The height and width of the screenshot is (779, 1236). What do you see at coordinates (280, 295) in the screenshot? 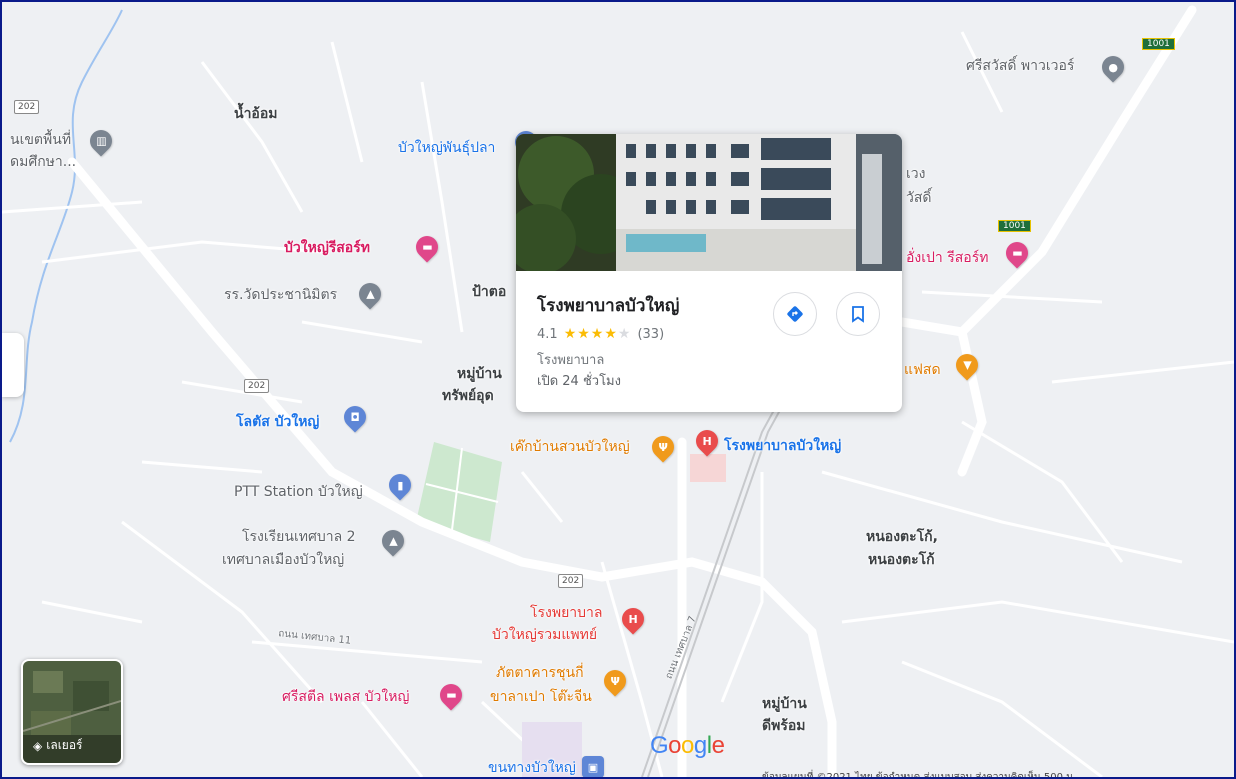
I see `label-school: รร.วัดประชานิมิตร` at bounding box center [280, 295].